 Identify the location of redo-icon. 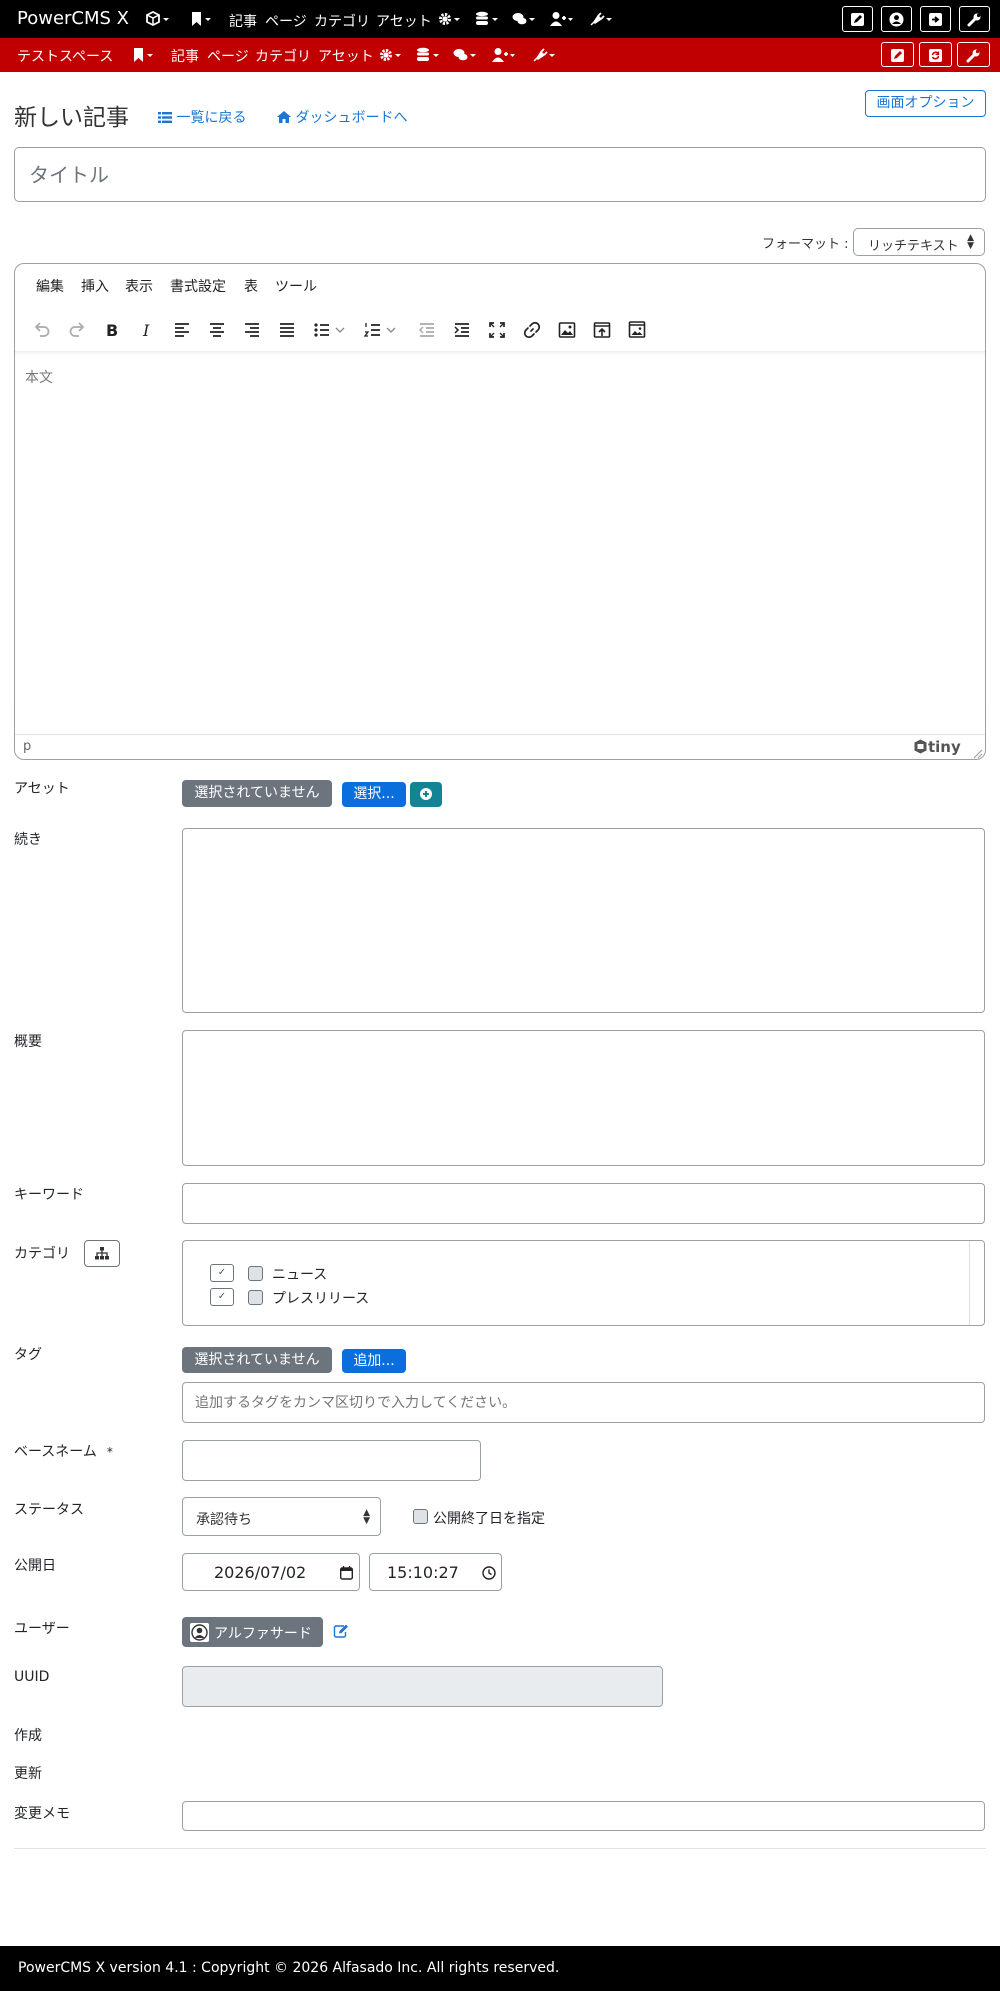
(77, 330).